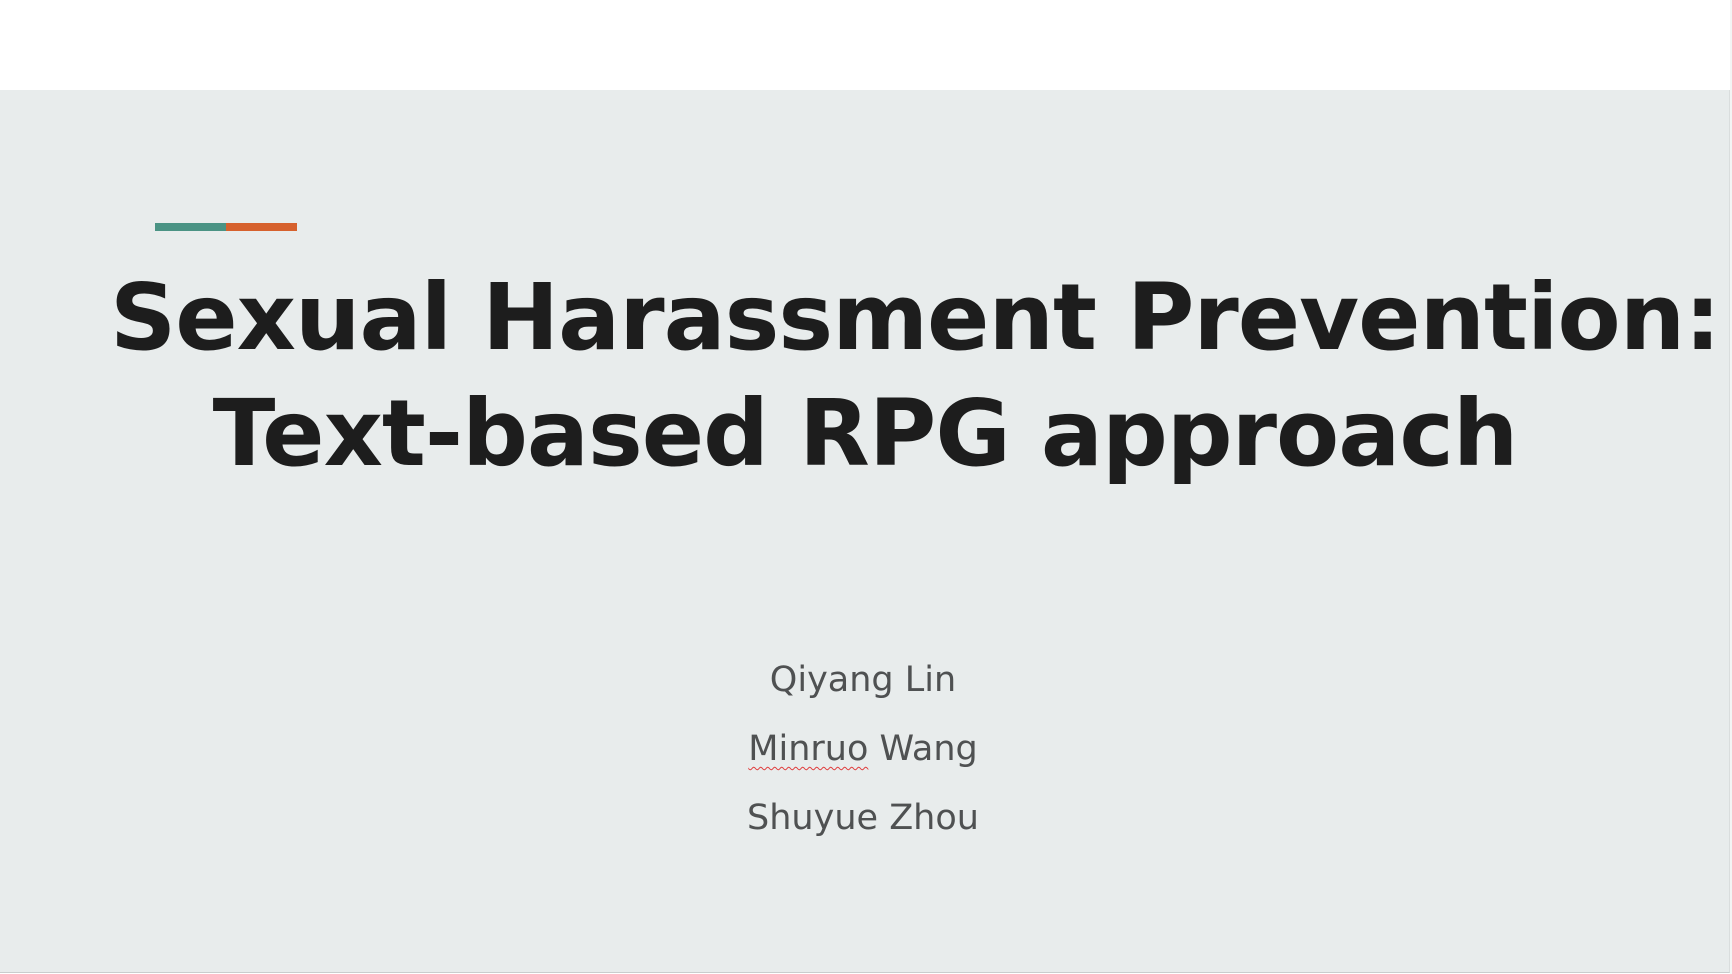 The width and height of the screenshot is (1732, 974). I want to click on canvas-top-margin, so click(866, 45).